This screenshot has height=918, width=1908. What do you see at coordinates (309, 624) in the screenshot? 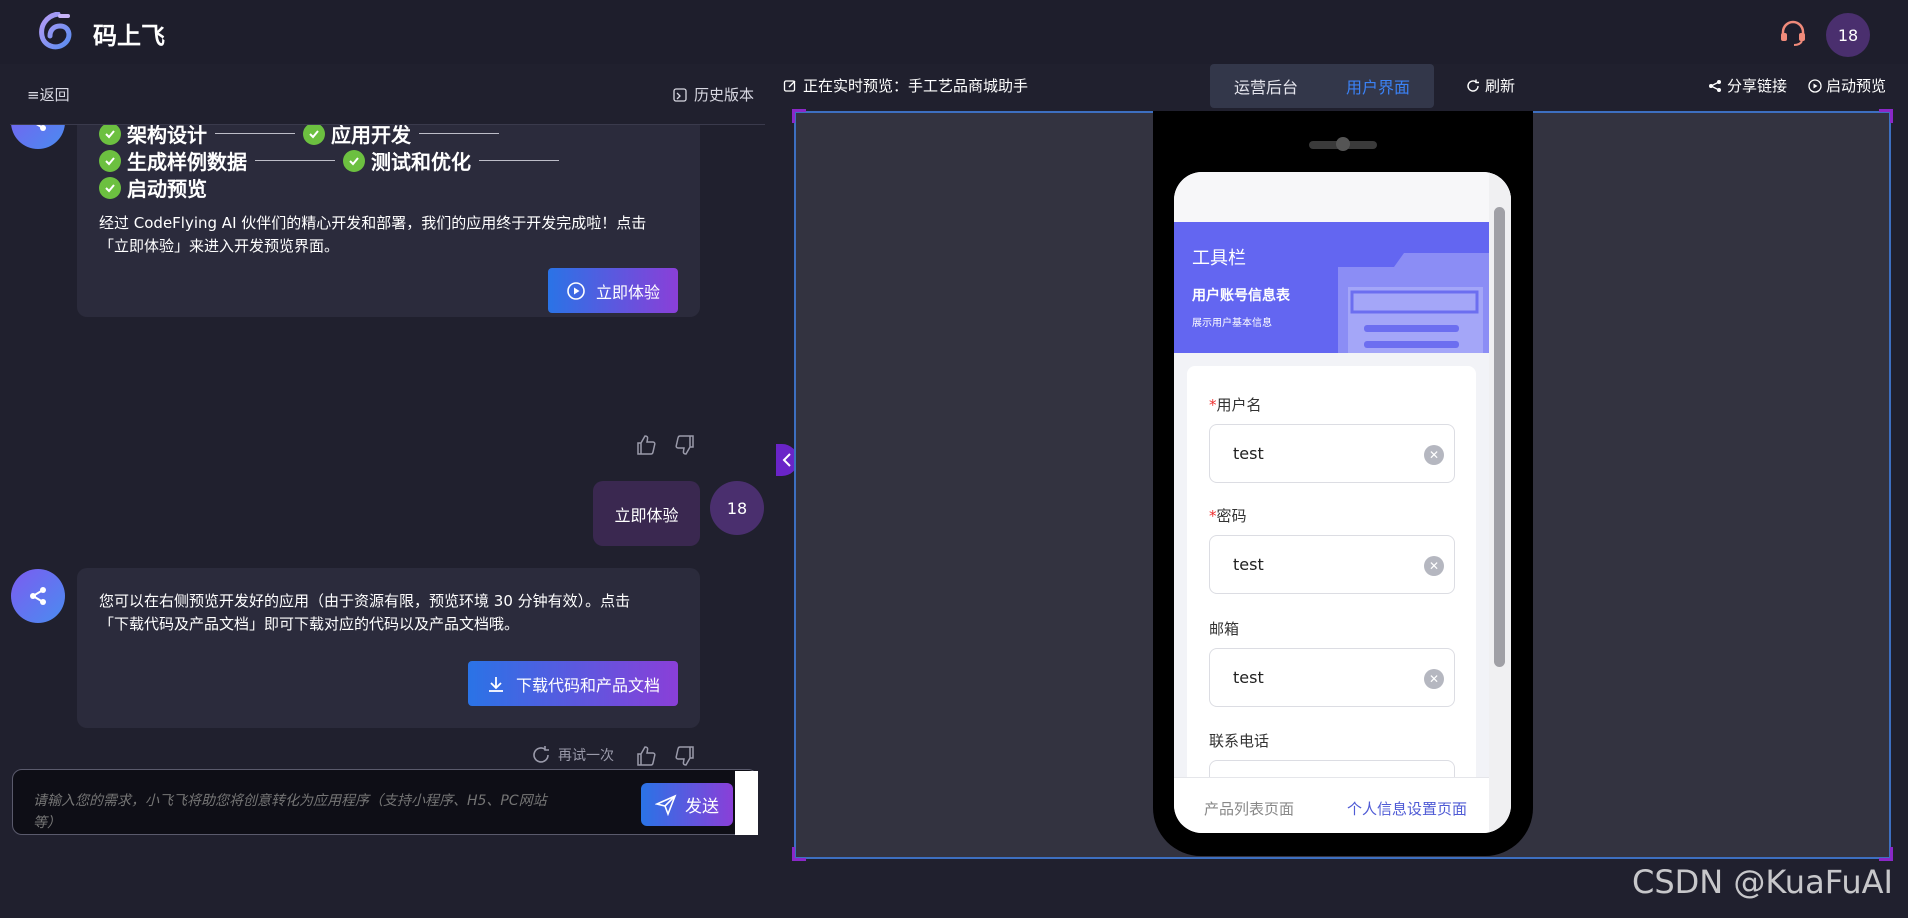
I see `message-line: 「下载代码及产品文档」即可下载对应的代码以及产品文档哦。` at bounding box center [309, 624].